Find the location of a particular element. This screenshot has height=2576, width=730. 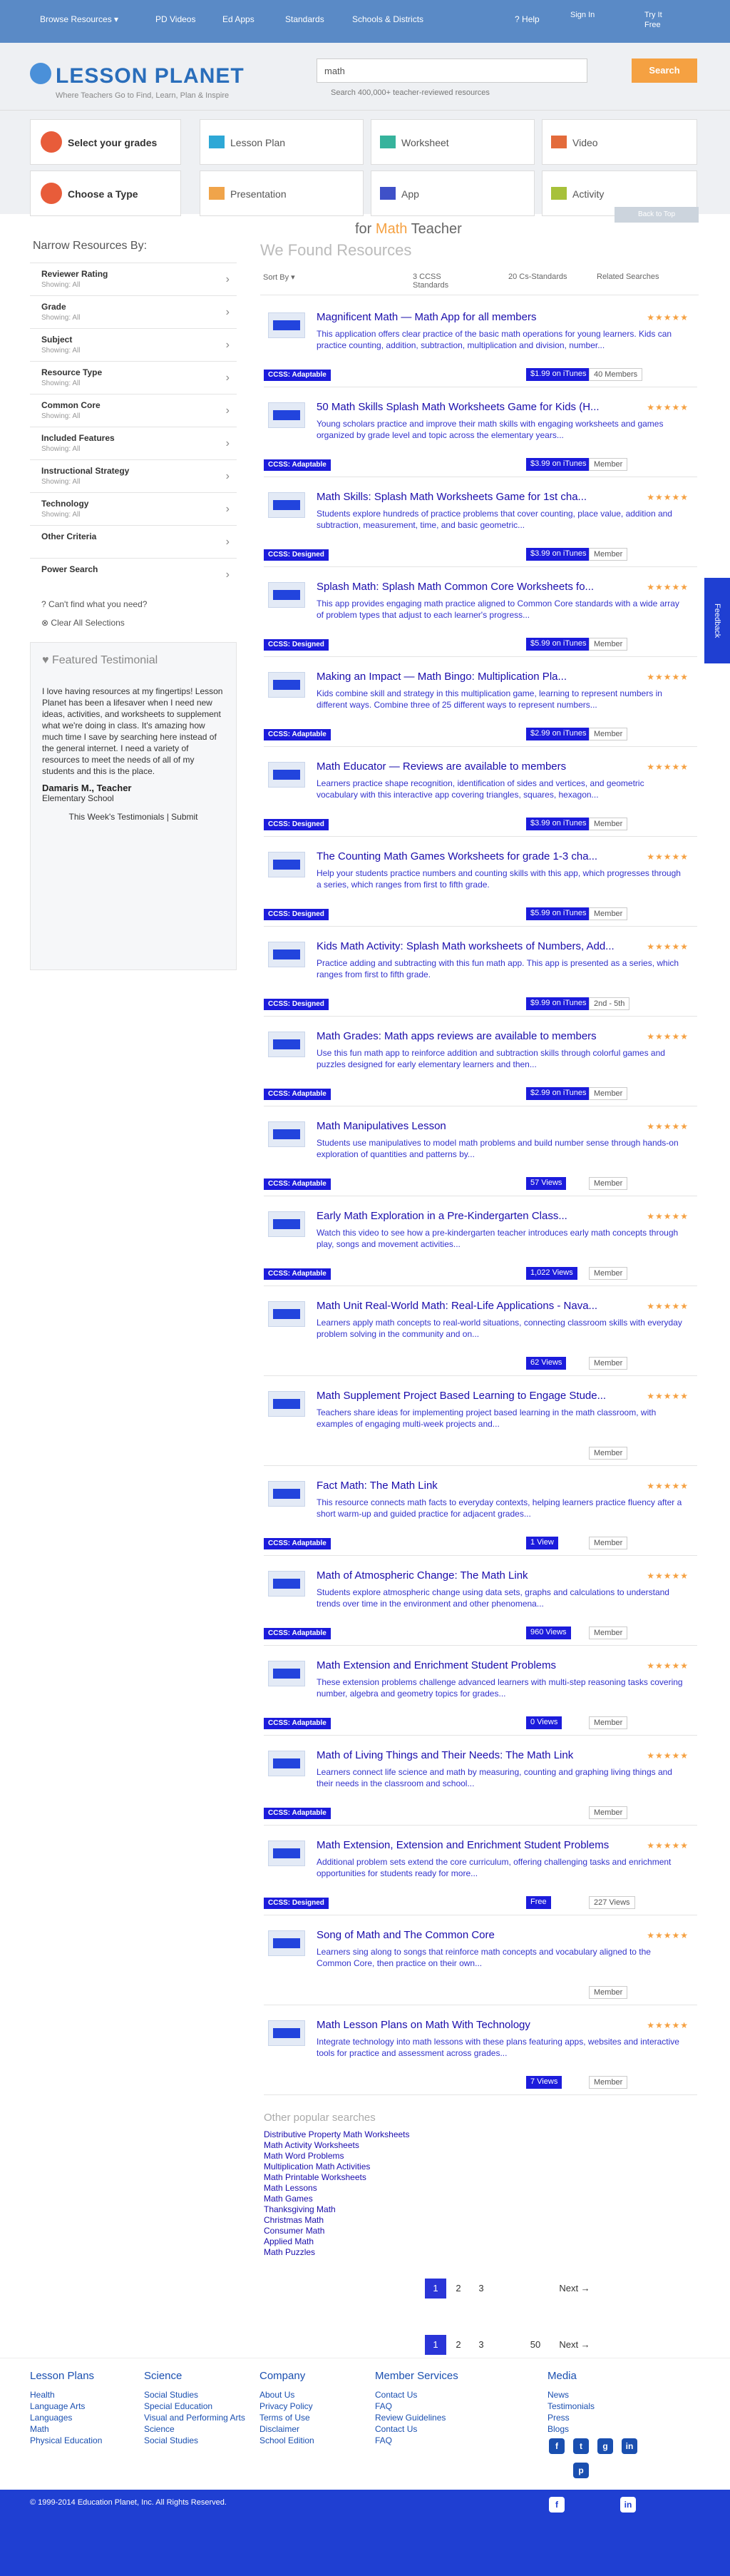

type-app: App is located at coordinates (453, 193).